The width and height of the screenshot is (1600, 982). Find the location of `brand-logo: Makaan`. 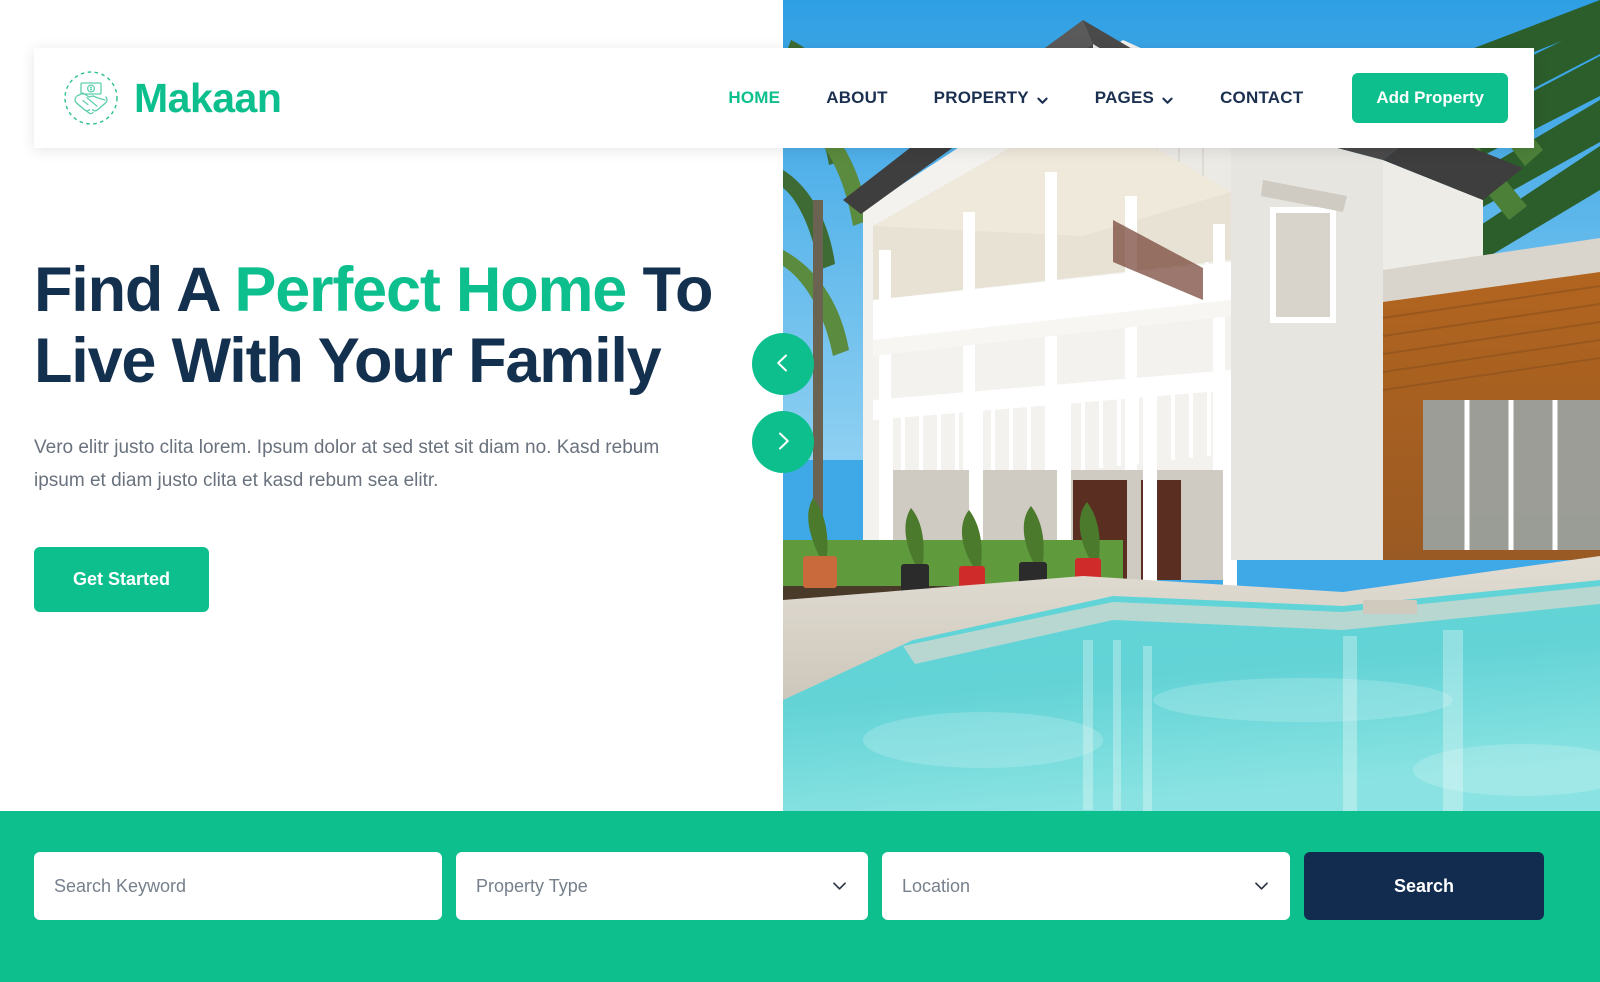

brand-logo: Makaan is located at coordinates (172, 98).